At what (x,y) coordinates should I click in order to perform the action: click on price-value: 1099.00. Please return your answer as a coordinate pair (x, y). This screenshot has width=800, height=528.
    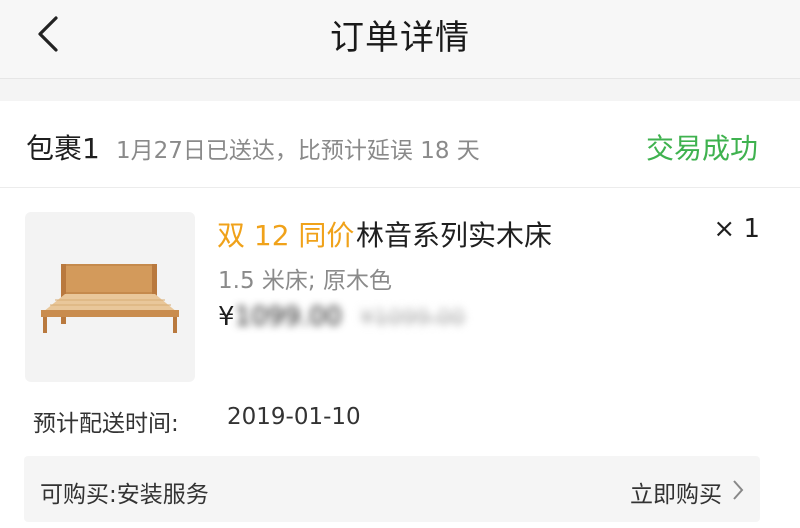
    Looking at the image, I should click on (288, 317).